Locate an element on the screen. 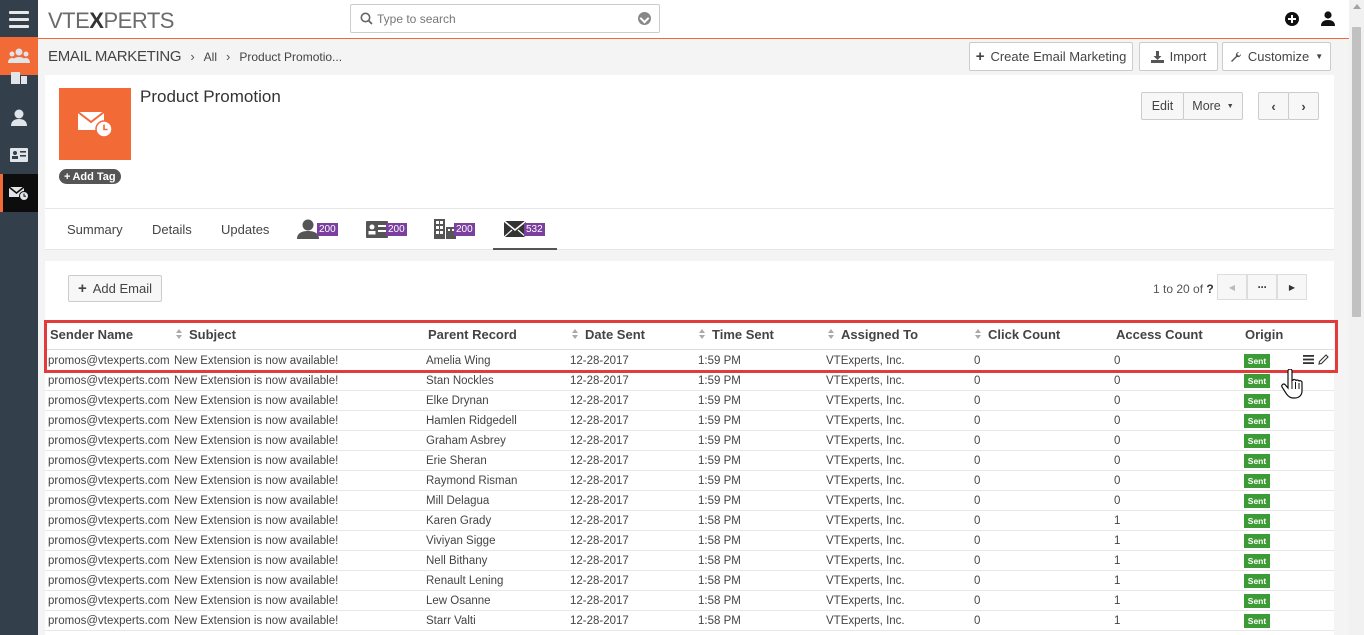  parent-record-cell: Raymond Risman is located at coordinates (471, 481).